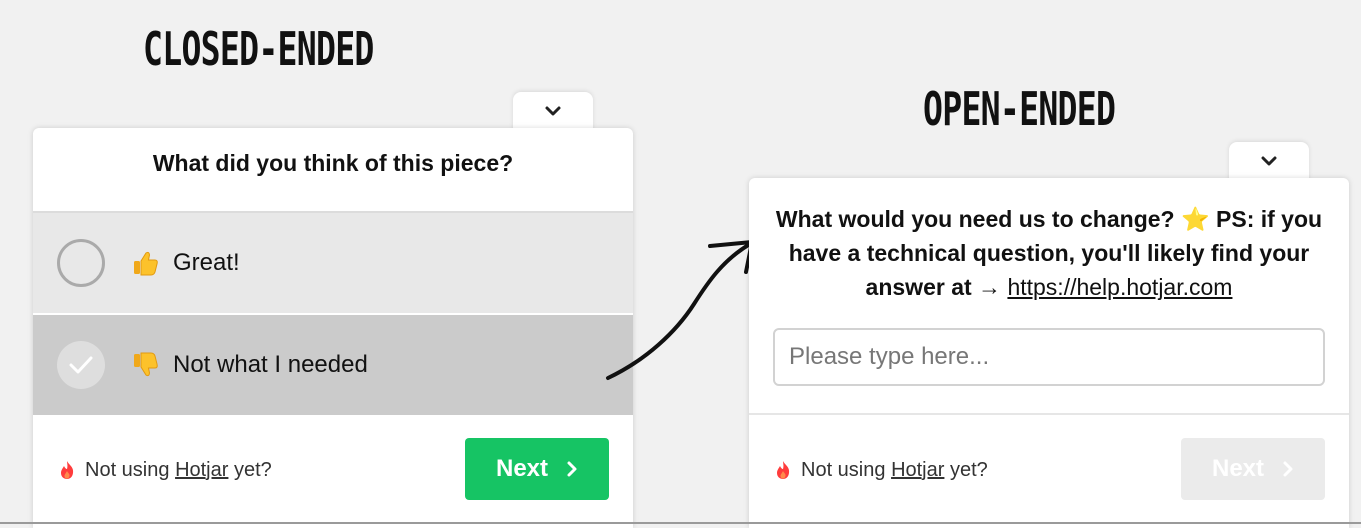 This screenshot has height=528, width=1361. Describe the element at coordinates (1049, 357) in the screenshot. I see `answer-input` at that location.